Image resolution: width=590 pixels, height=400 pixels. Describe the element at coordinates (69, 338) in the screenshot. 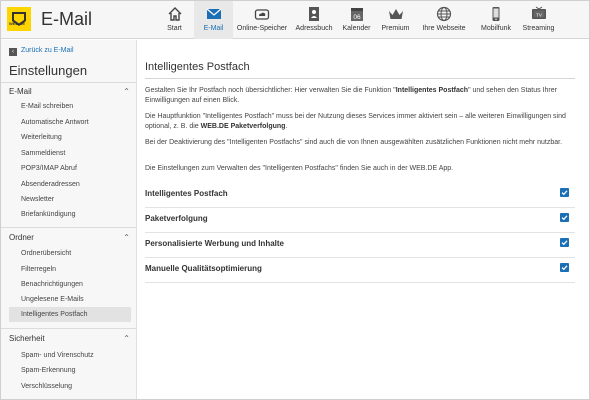

I see `section-sicherheit-header: Sicherheit ⌃` at that location.